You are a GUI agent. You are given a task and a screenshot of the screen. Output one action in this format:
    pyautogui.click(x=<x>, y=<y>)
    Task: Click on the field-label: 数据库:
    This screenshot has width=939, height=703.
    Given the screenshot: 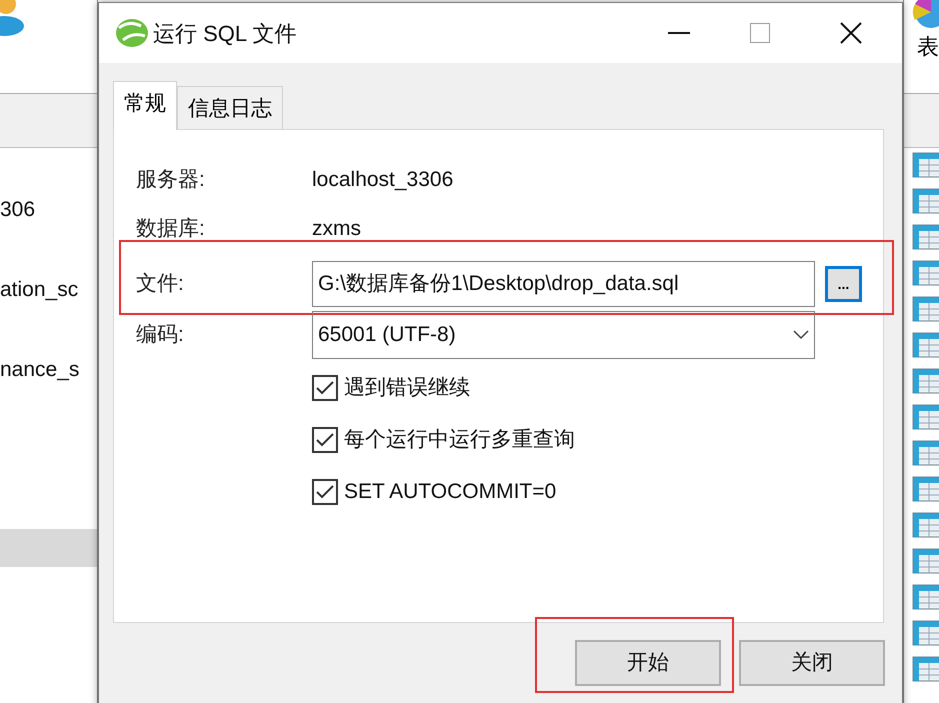 What is the action you would take?
    pyautogui.click(x=171, y=229)
    